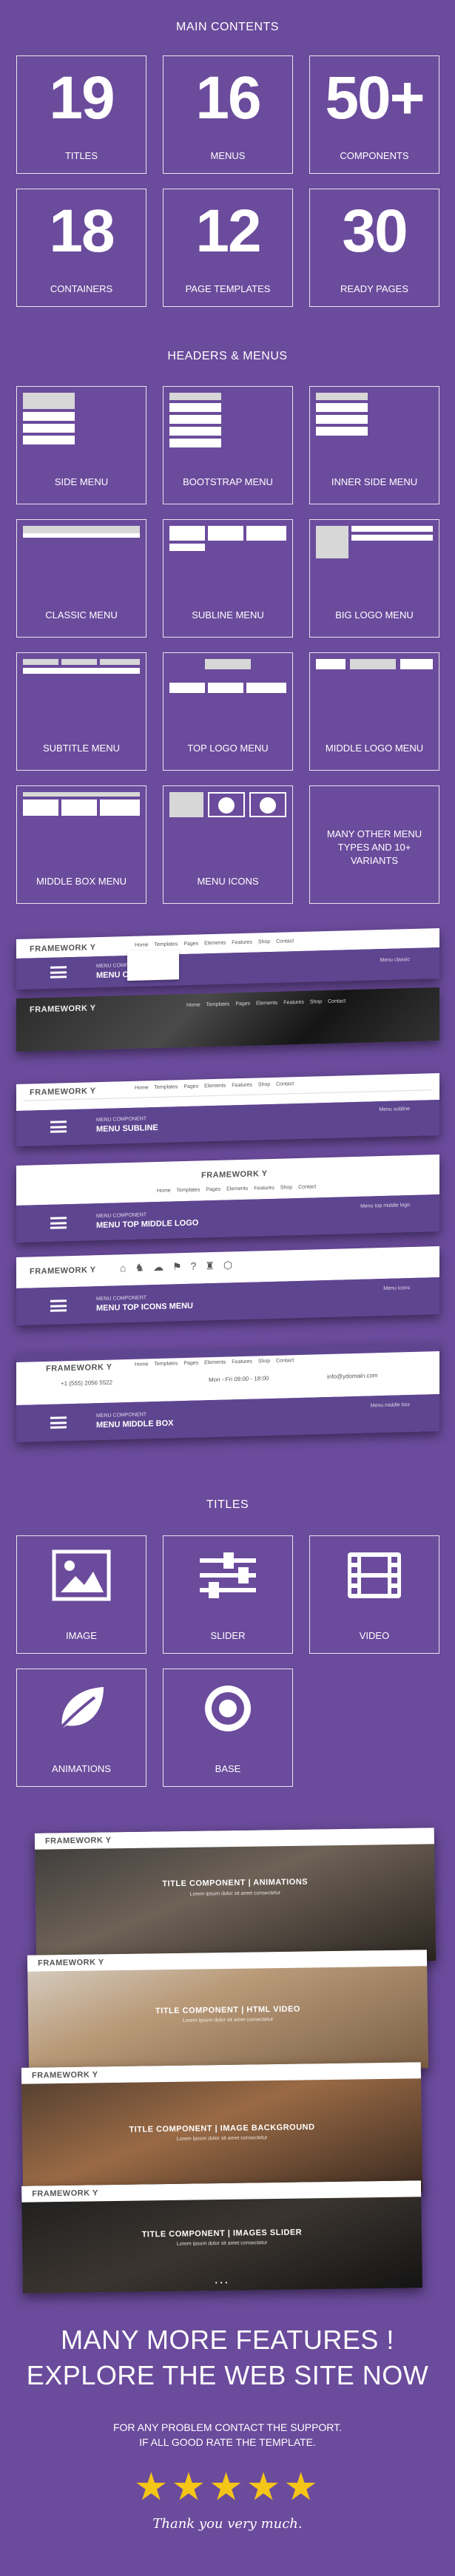 The image size is (455, 2576). I want to click on inner-side-menu-diagram, so click(375, 422).